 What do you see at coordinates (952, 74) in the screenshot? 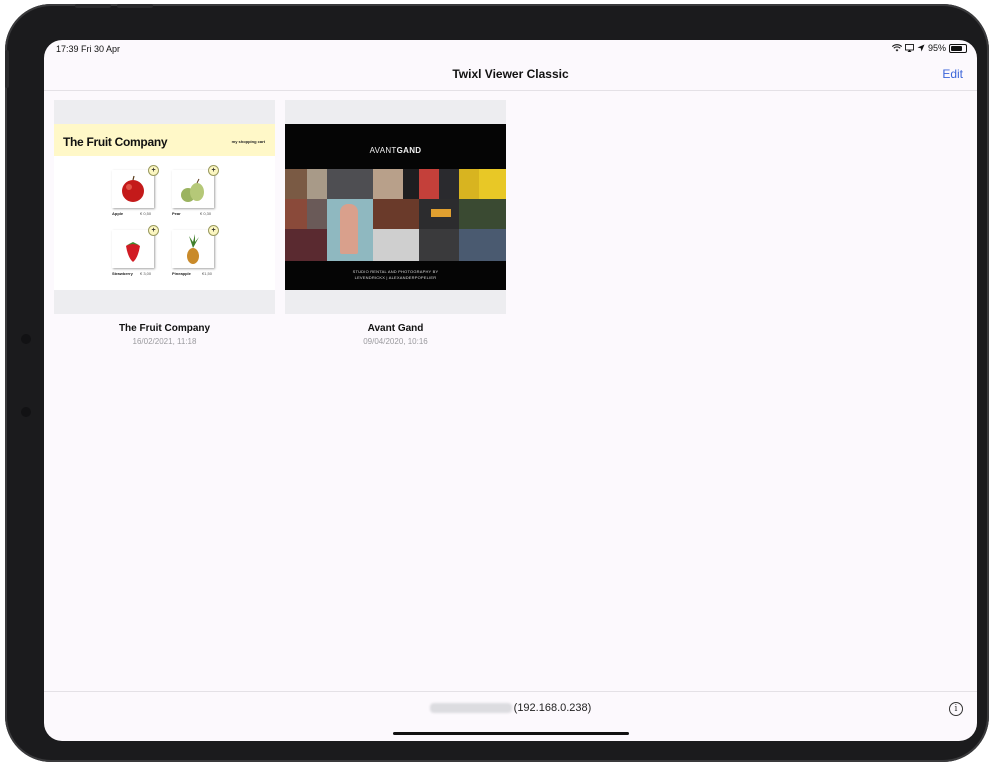
I see `edit-button: Edit` at bounding box center [952, 74].